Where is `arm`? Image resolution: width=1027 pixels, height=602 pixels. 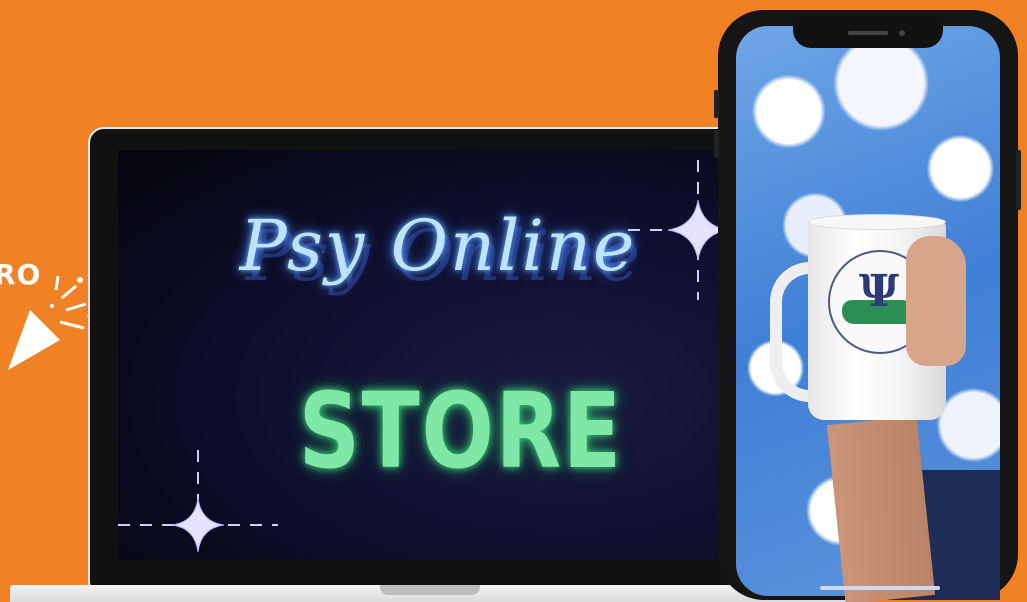
arm is located at coordinates (881, 508).